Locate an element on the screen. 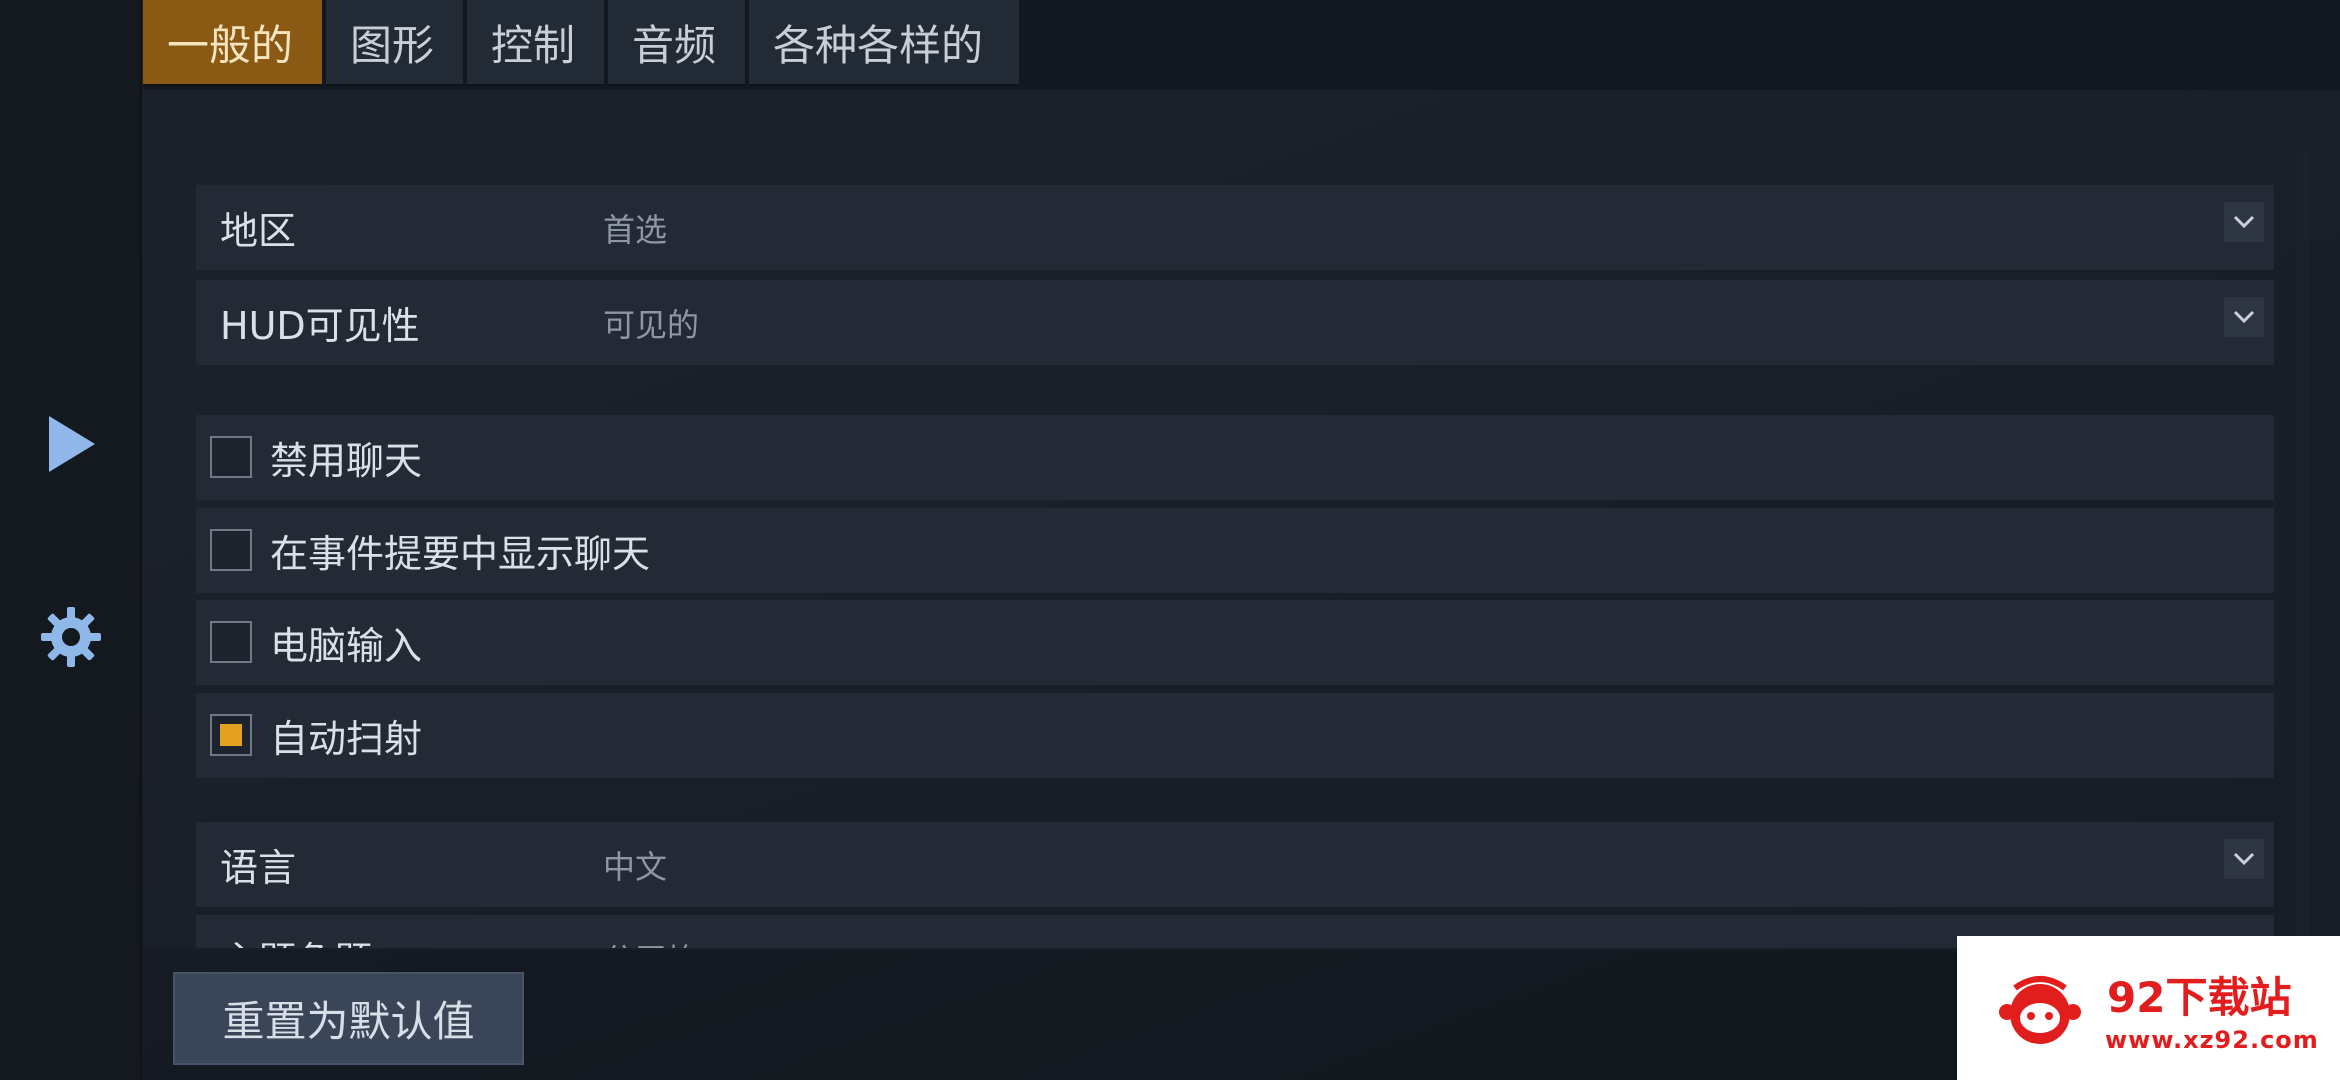  tab-bar: 一般的 图形 控制 音频 各种各样的 is located at coordinates (581, 44).